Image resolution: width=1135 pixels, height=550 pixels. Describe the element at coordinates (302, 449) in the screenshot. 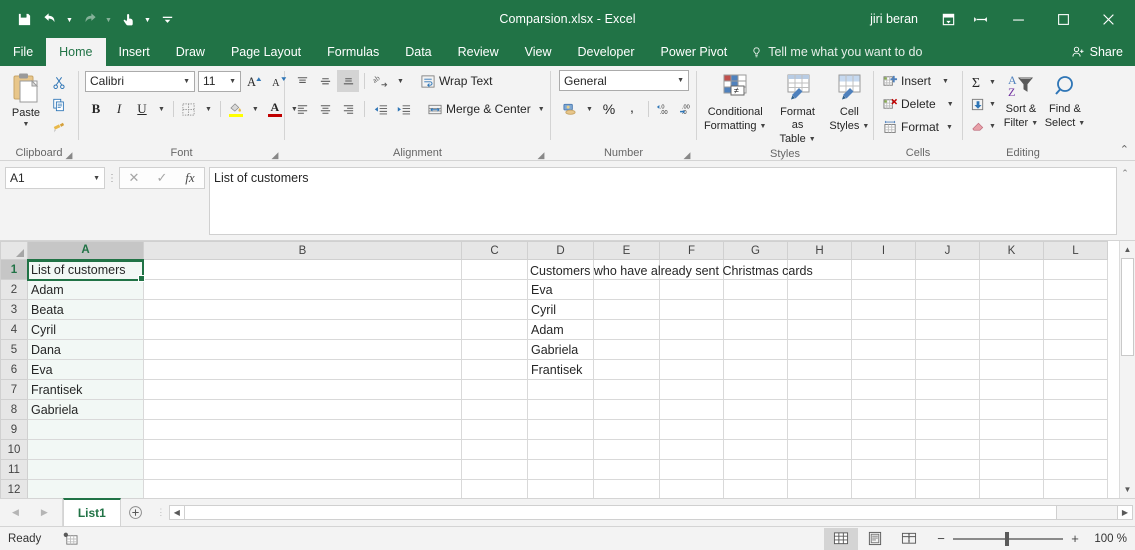

I see `cell-B10` at that location.